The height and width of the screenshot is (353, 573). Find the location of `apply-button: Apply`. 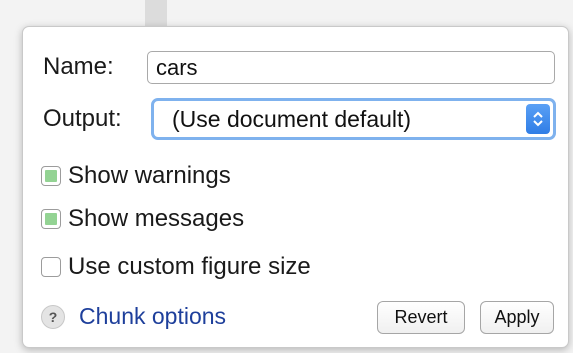

apply-button: Apply is located at coordinates (517, 317).